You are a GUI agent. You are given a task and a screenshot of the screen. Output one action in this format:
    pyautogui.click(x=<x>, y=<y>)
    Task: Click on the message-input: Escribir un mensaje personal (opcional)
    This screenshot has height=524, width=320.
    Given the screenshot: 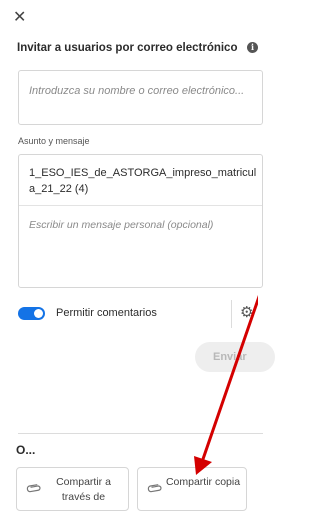 What is the action you would take?
    pyautogui.click(x=144, y=225)
    